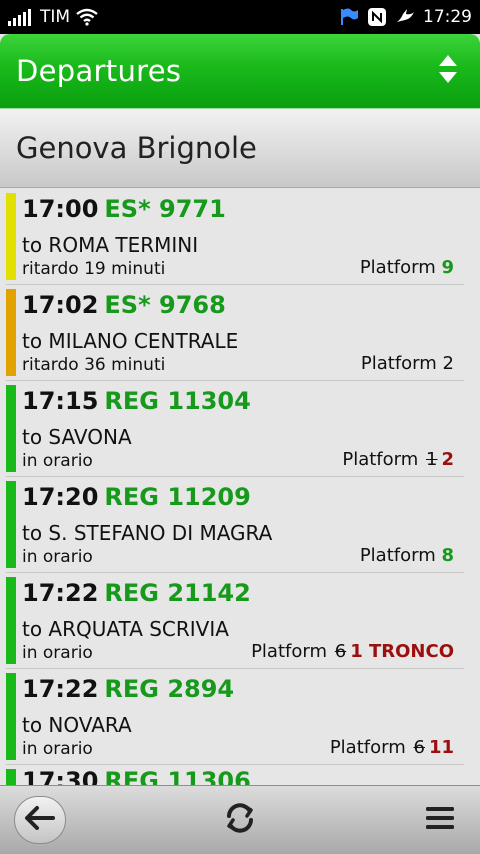 This screenshot has height=854, width=480. I want to click on bird-icon, so click(405, 17).